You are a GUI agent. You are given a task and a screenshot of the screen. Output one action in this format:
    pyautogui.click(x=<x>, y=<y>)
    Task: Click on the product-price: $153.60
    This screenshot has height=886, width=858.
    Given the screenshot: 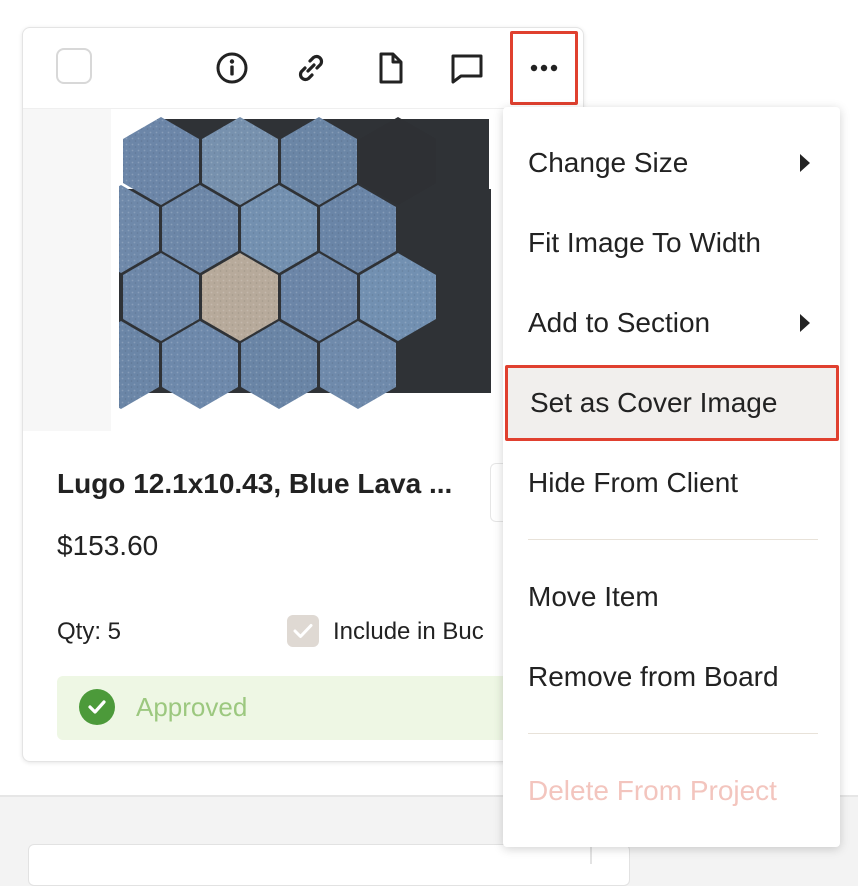 What is the action you would take?
    pyautogui.click(x=108, y=545)
    